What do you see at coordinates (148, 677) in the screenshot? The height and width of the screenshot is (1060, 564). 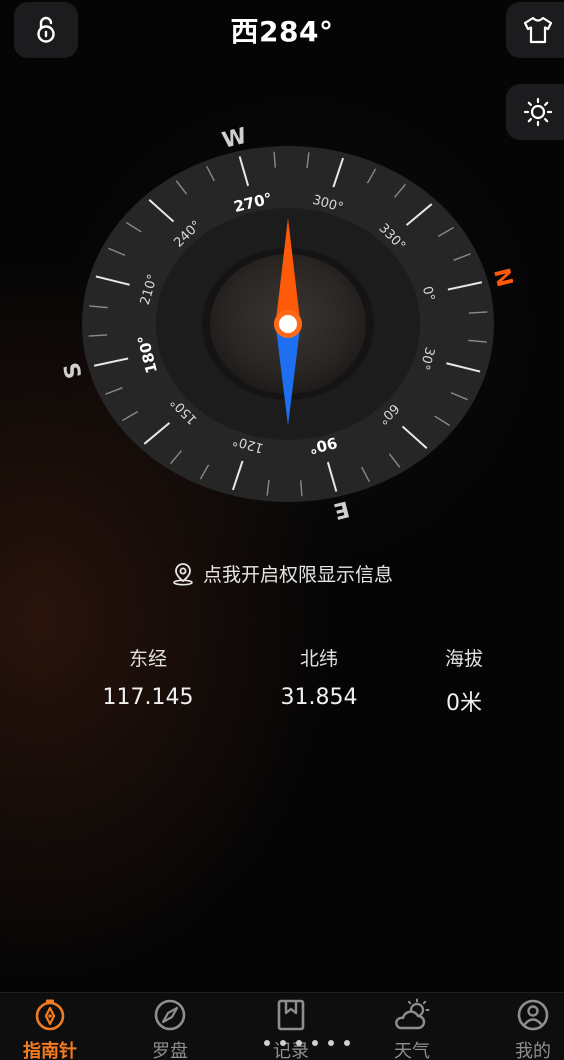 I see `stat-longitude: 东经 117.145` at bounding box center [148, 677].